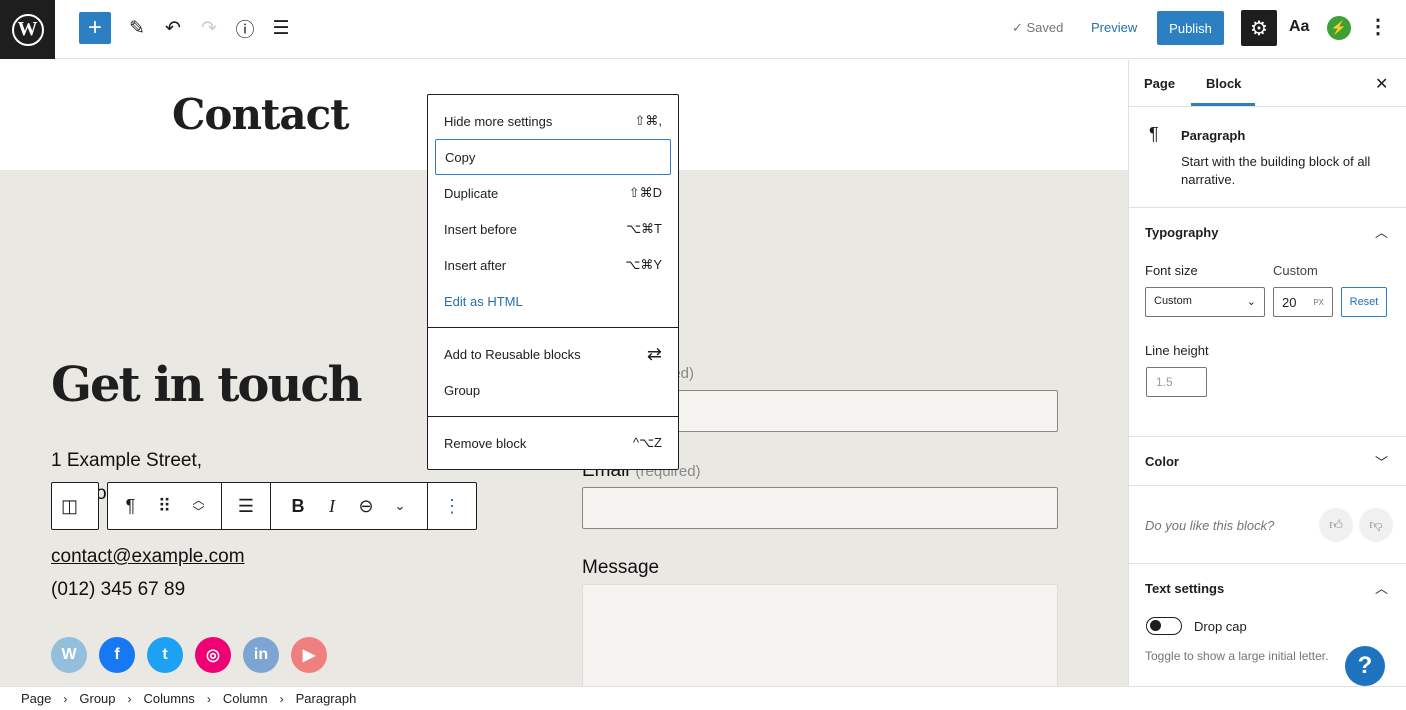  I want to click on block-parent-toolbar: ◫, so click(75, 506).